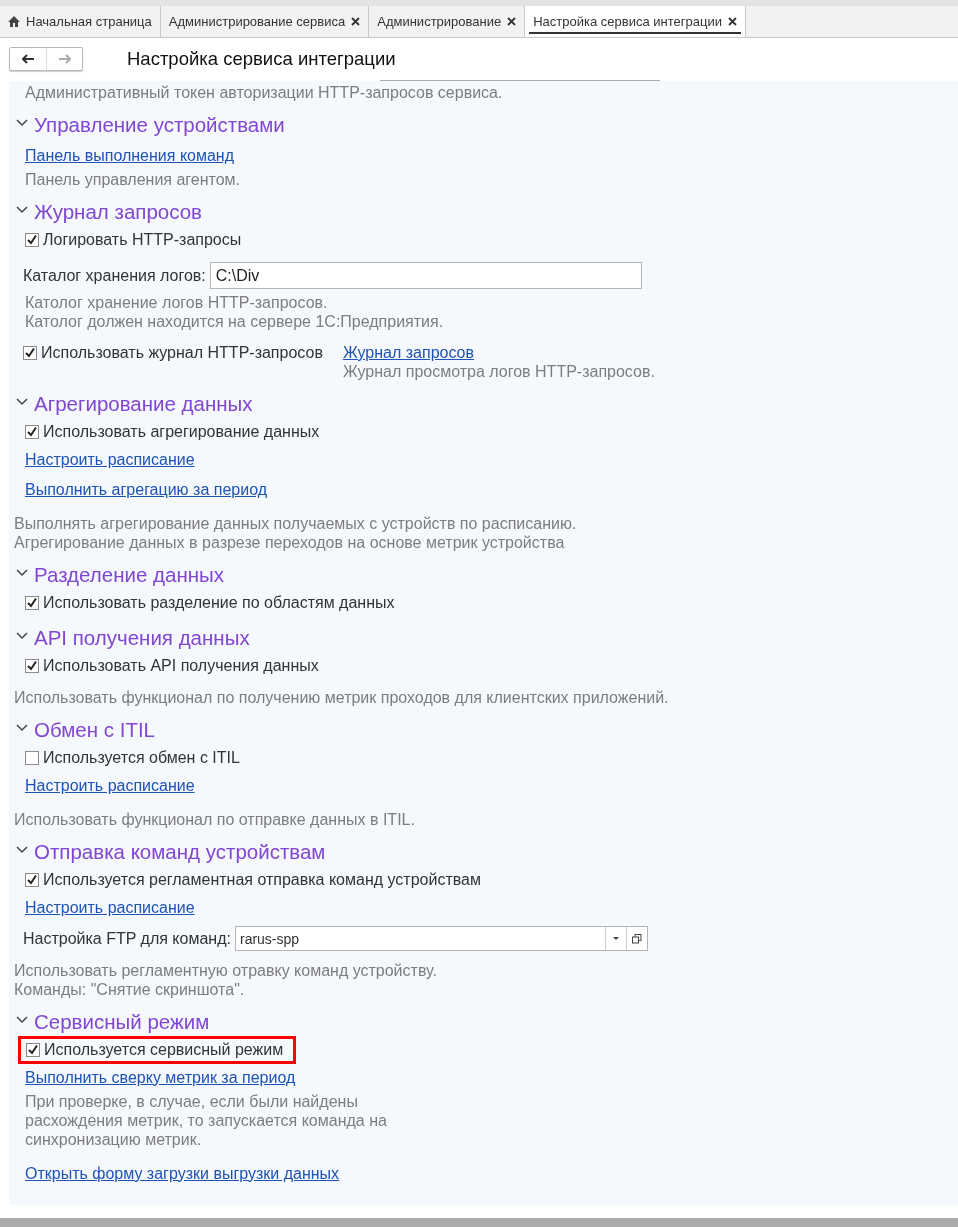 This screenshot has width=958, height=1227. Describe the element at coordinates (142, 239) in the screenshot. I see `checkbox-label: Логировать HTTP-запросы` at that location.